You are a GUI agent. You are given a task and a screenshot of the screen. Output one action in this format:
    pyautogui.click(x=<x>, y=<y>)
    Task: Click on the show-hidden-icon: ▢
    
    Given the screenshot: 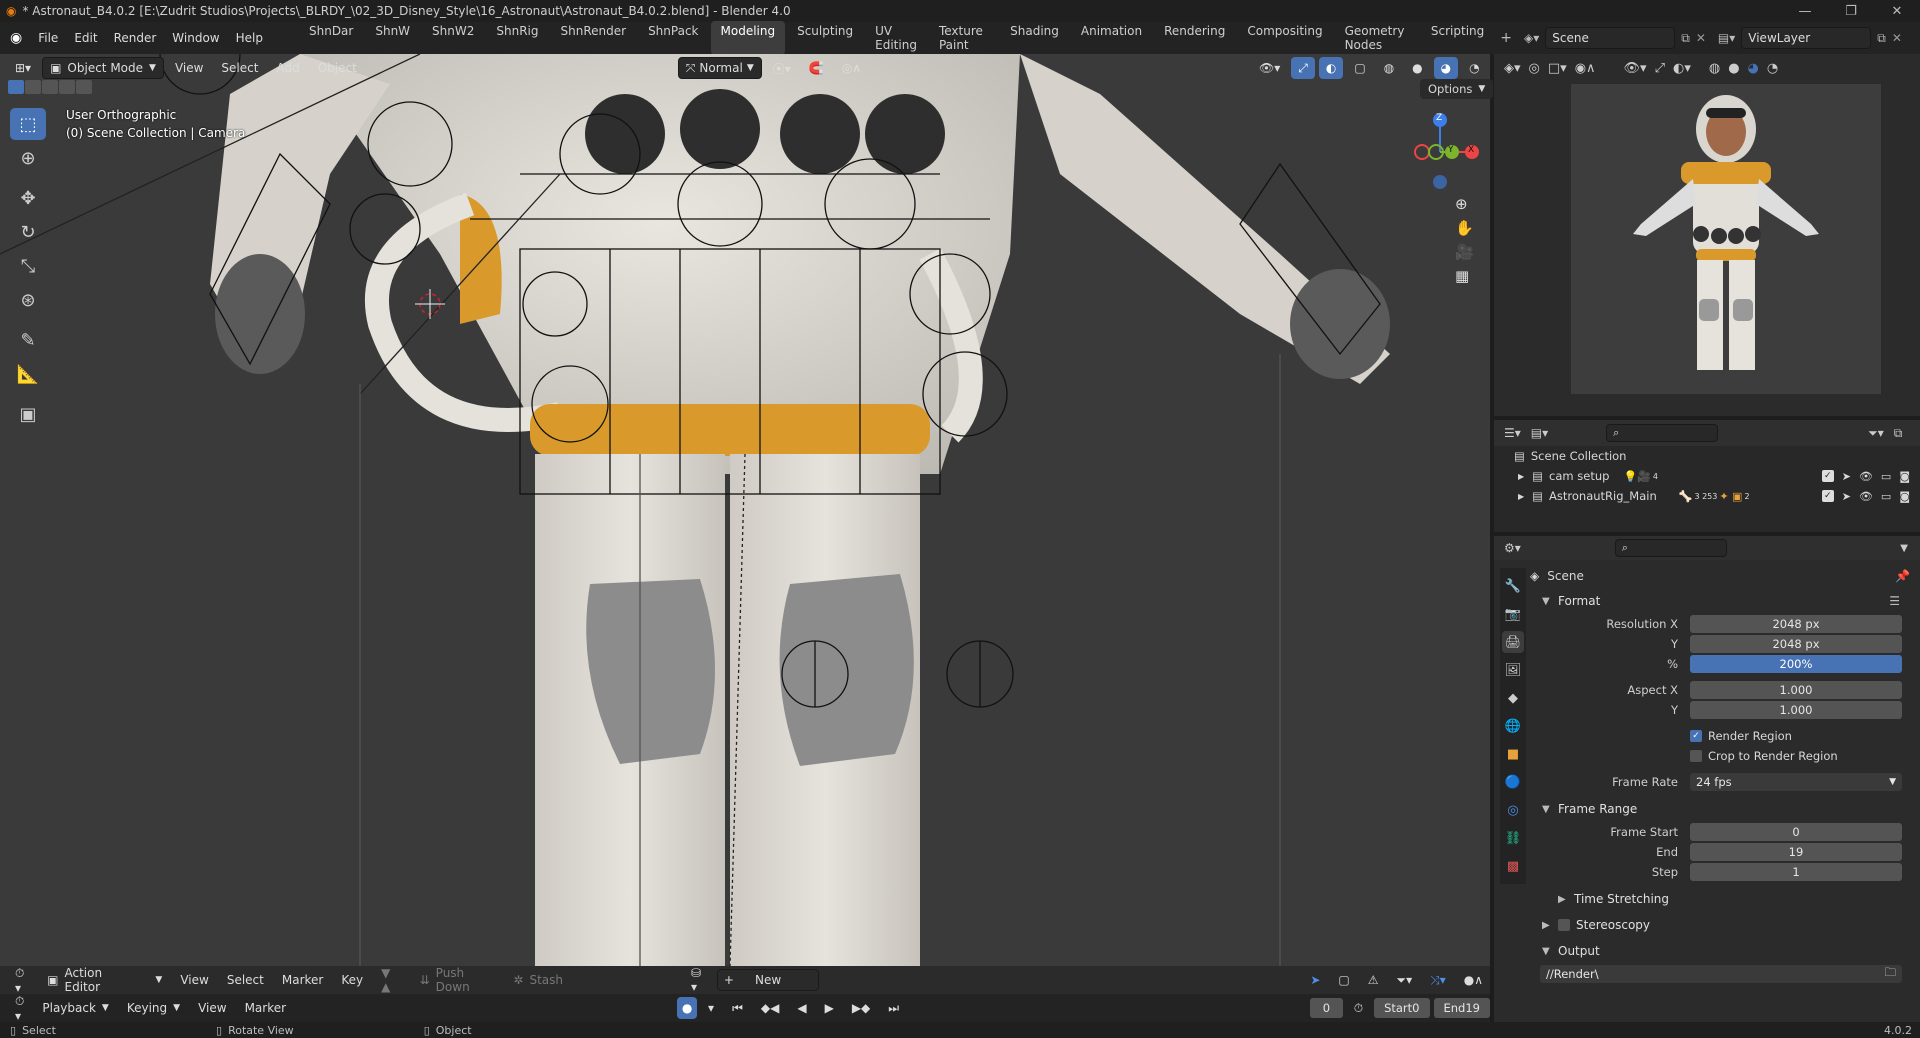 What is the action you would take?
    pyautogui.click(x=1343, y=980)
    